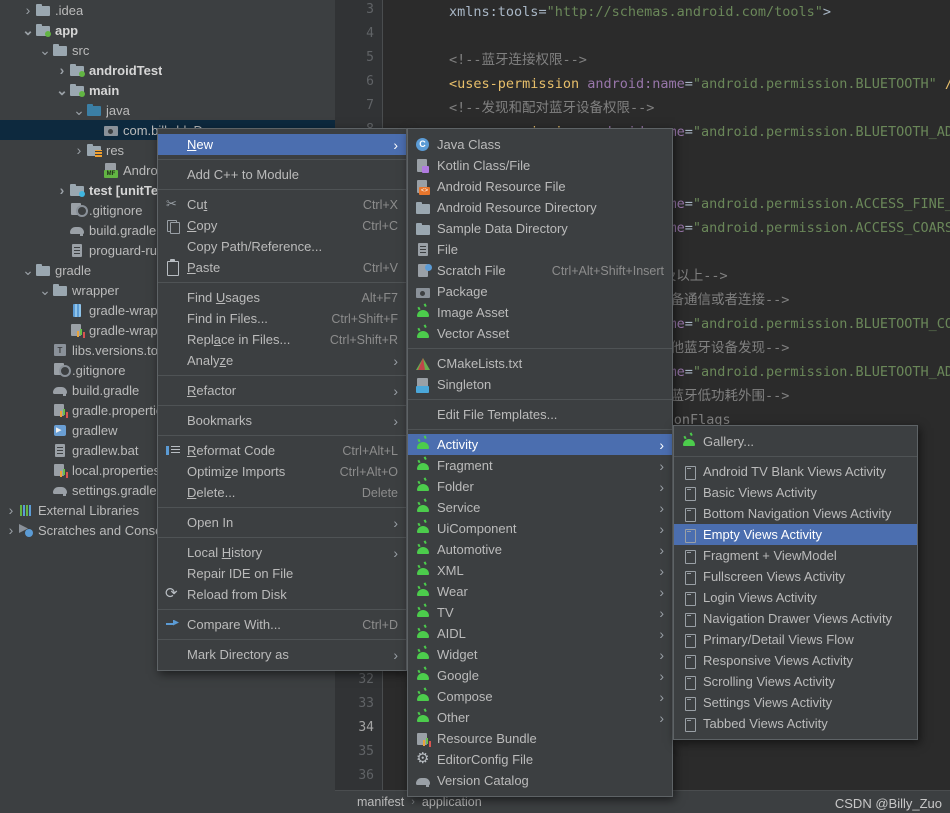 This screenshot has width=950, height=813. Describe the element at coordinates (540, 612) in the screenshot. I see `menu-item-tv: TV ›` at that location.